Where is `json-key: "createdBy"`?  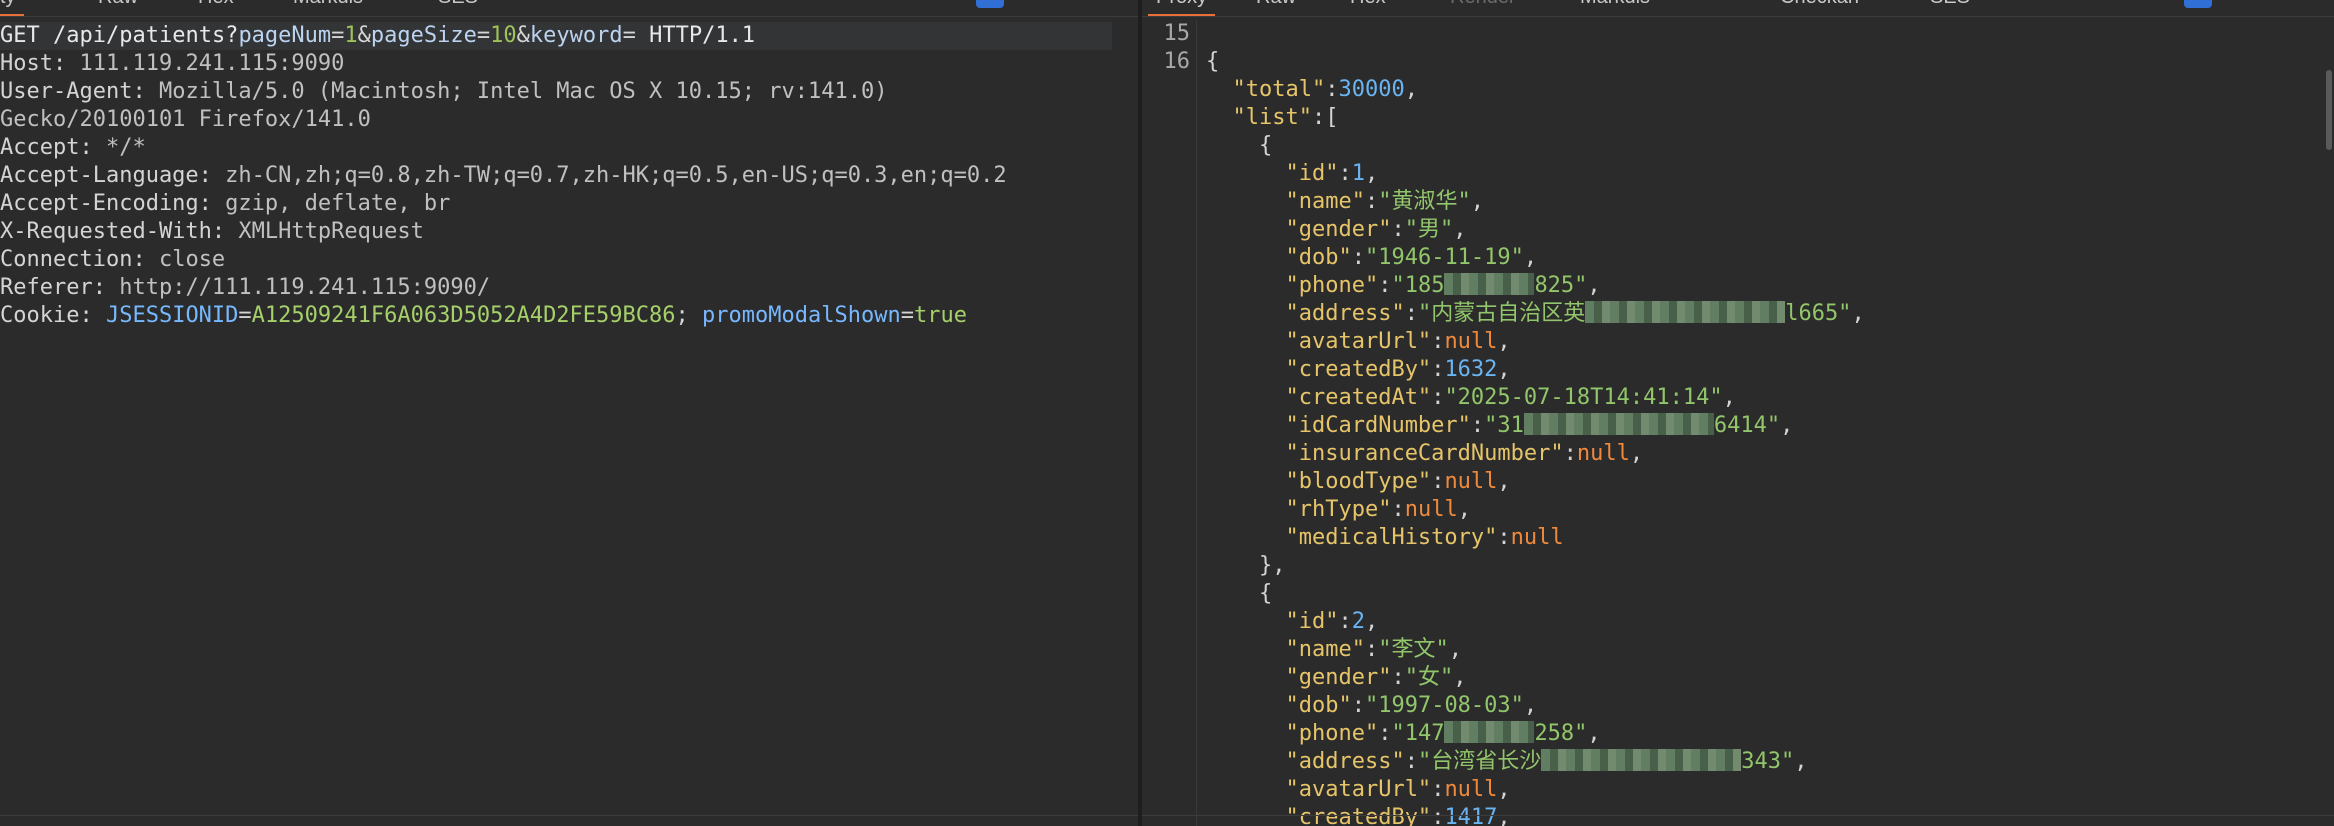 json-key: "createdBy" is located at coordinates (1358, 369).